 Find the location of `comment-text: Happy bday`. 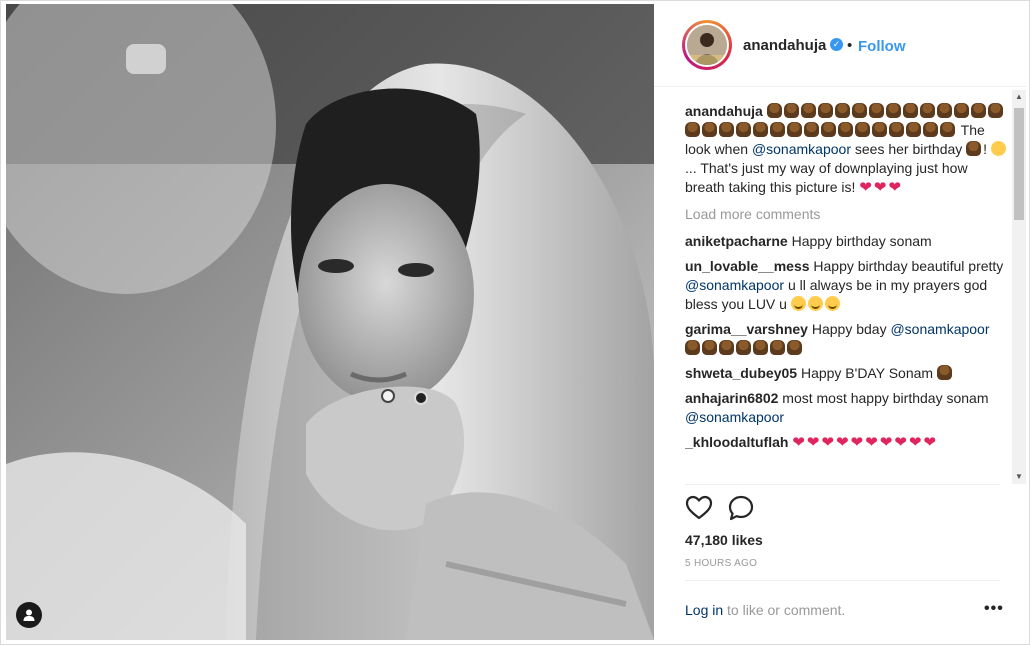

comment-text: Happy bday is located at coordinates (849, 329).